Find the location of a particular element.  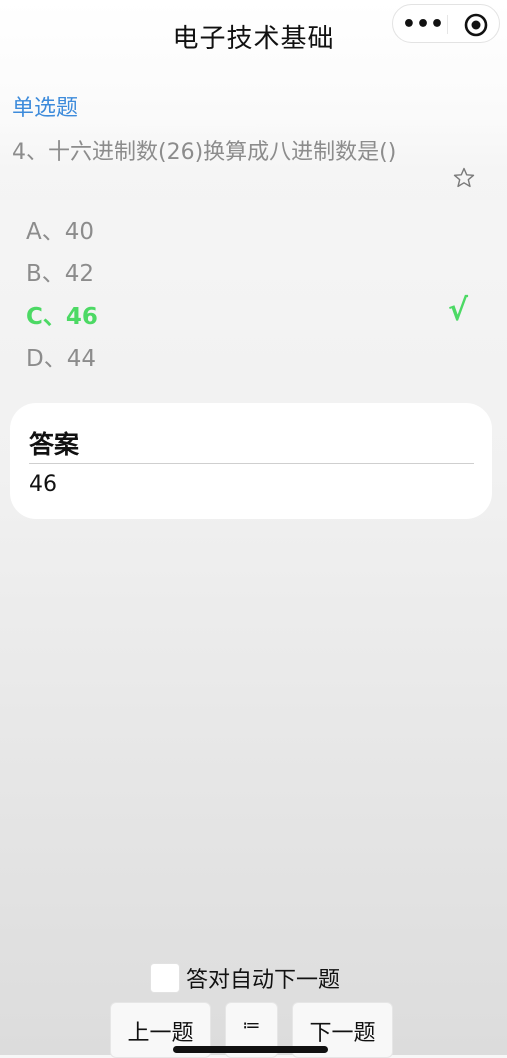

option-b: B、42 is located at coordinates (256, 271).